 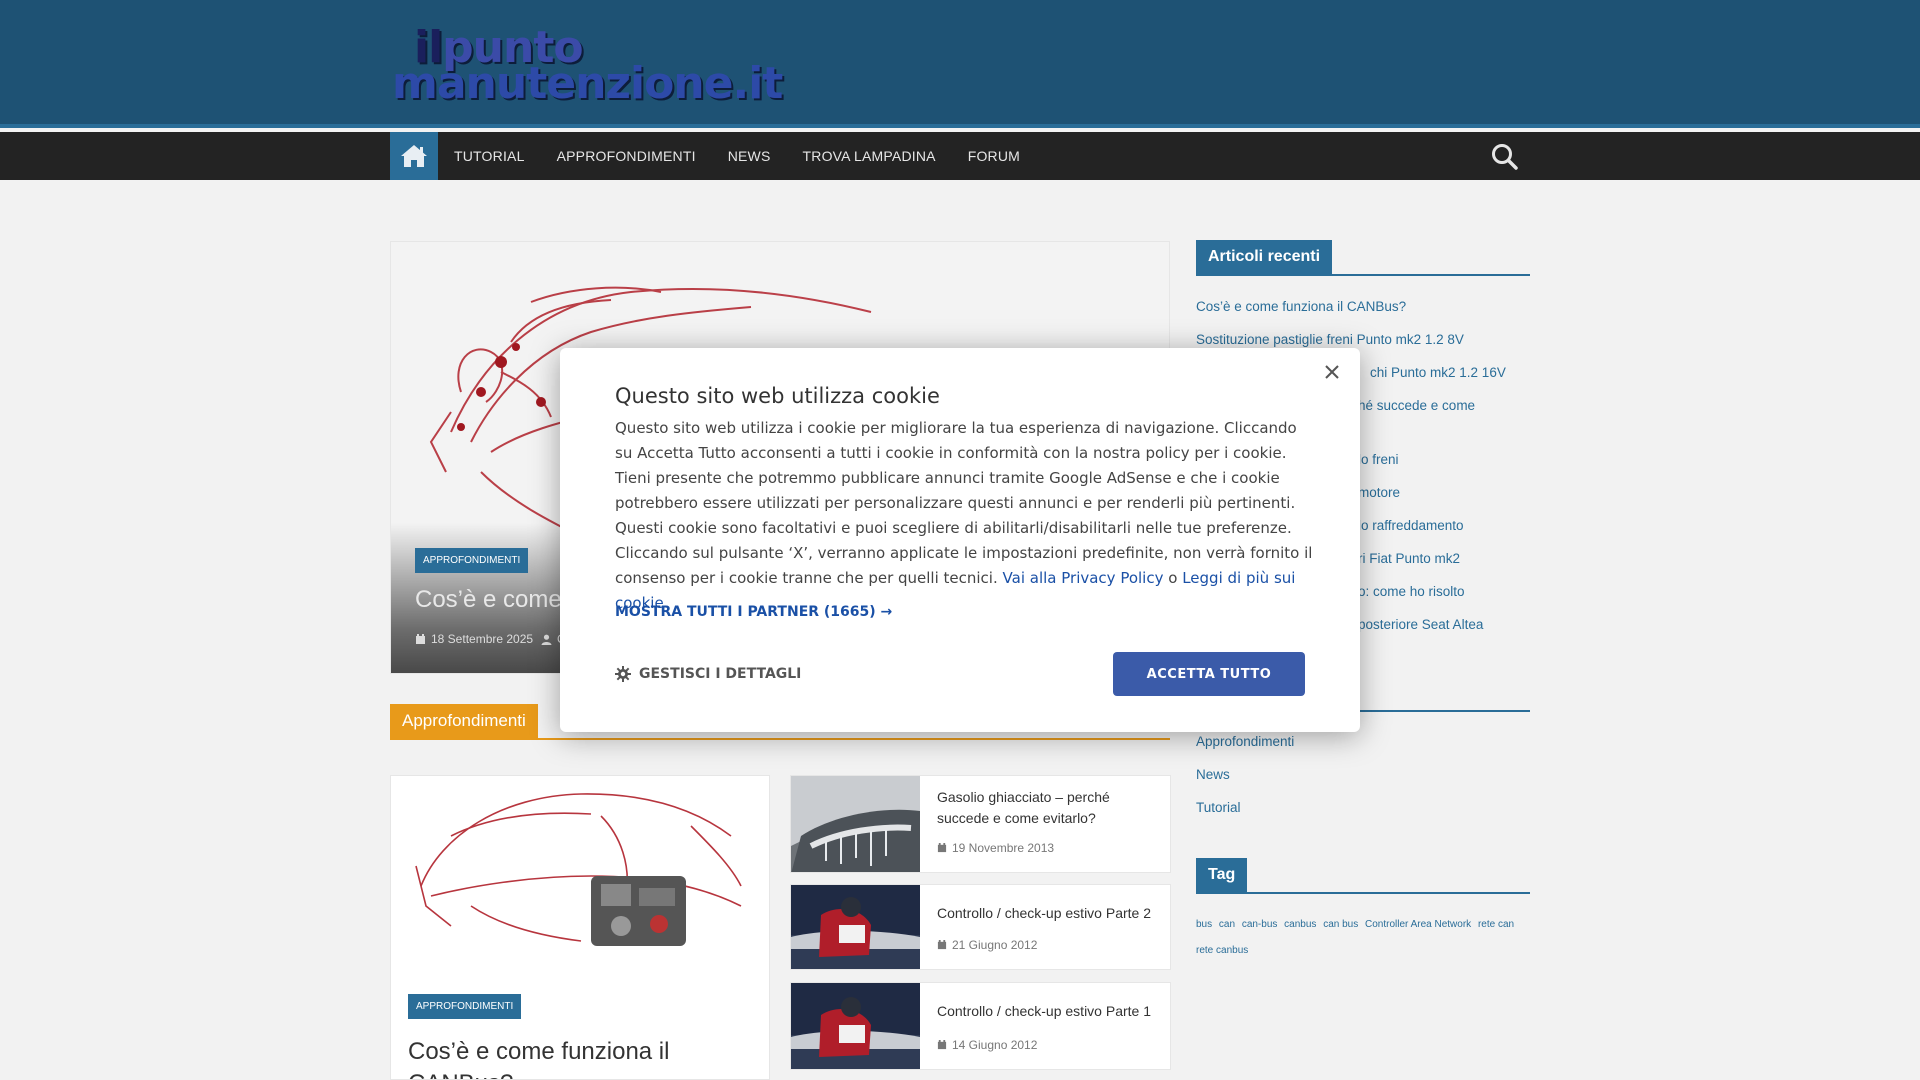 What do you see at coordinates (1264, 257) in the screenshot?
I see `widget-title: Articoli recenti` at bounding box center [1264, 257].